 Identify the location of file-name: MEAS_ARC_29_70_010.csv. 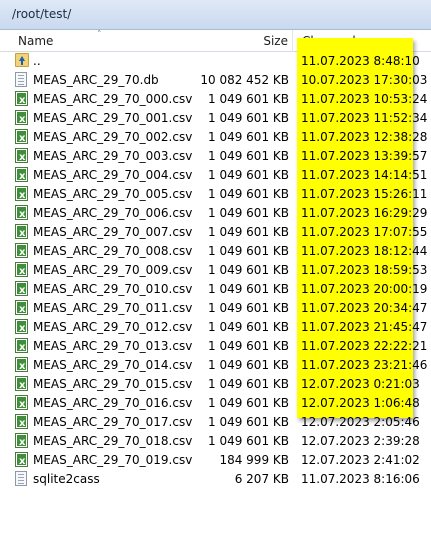
(113, 289).